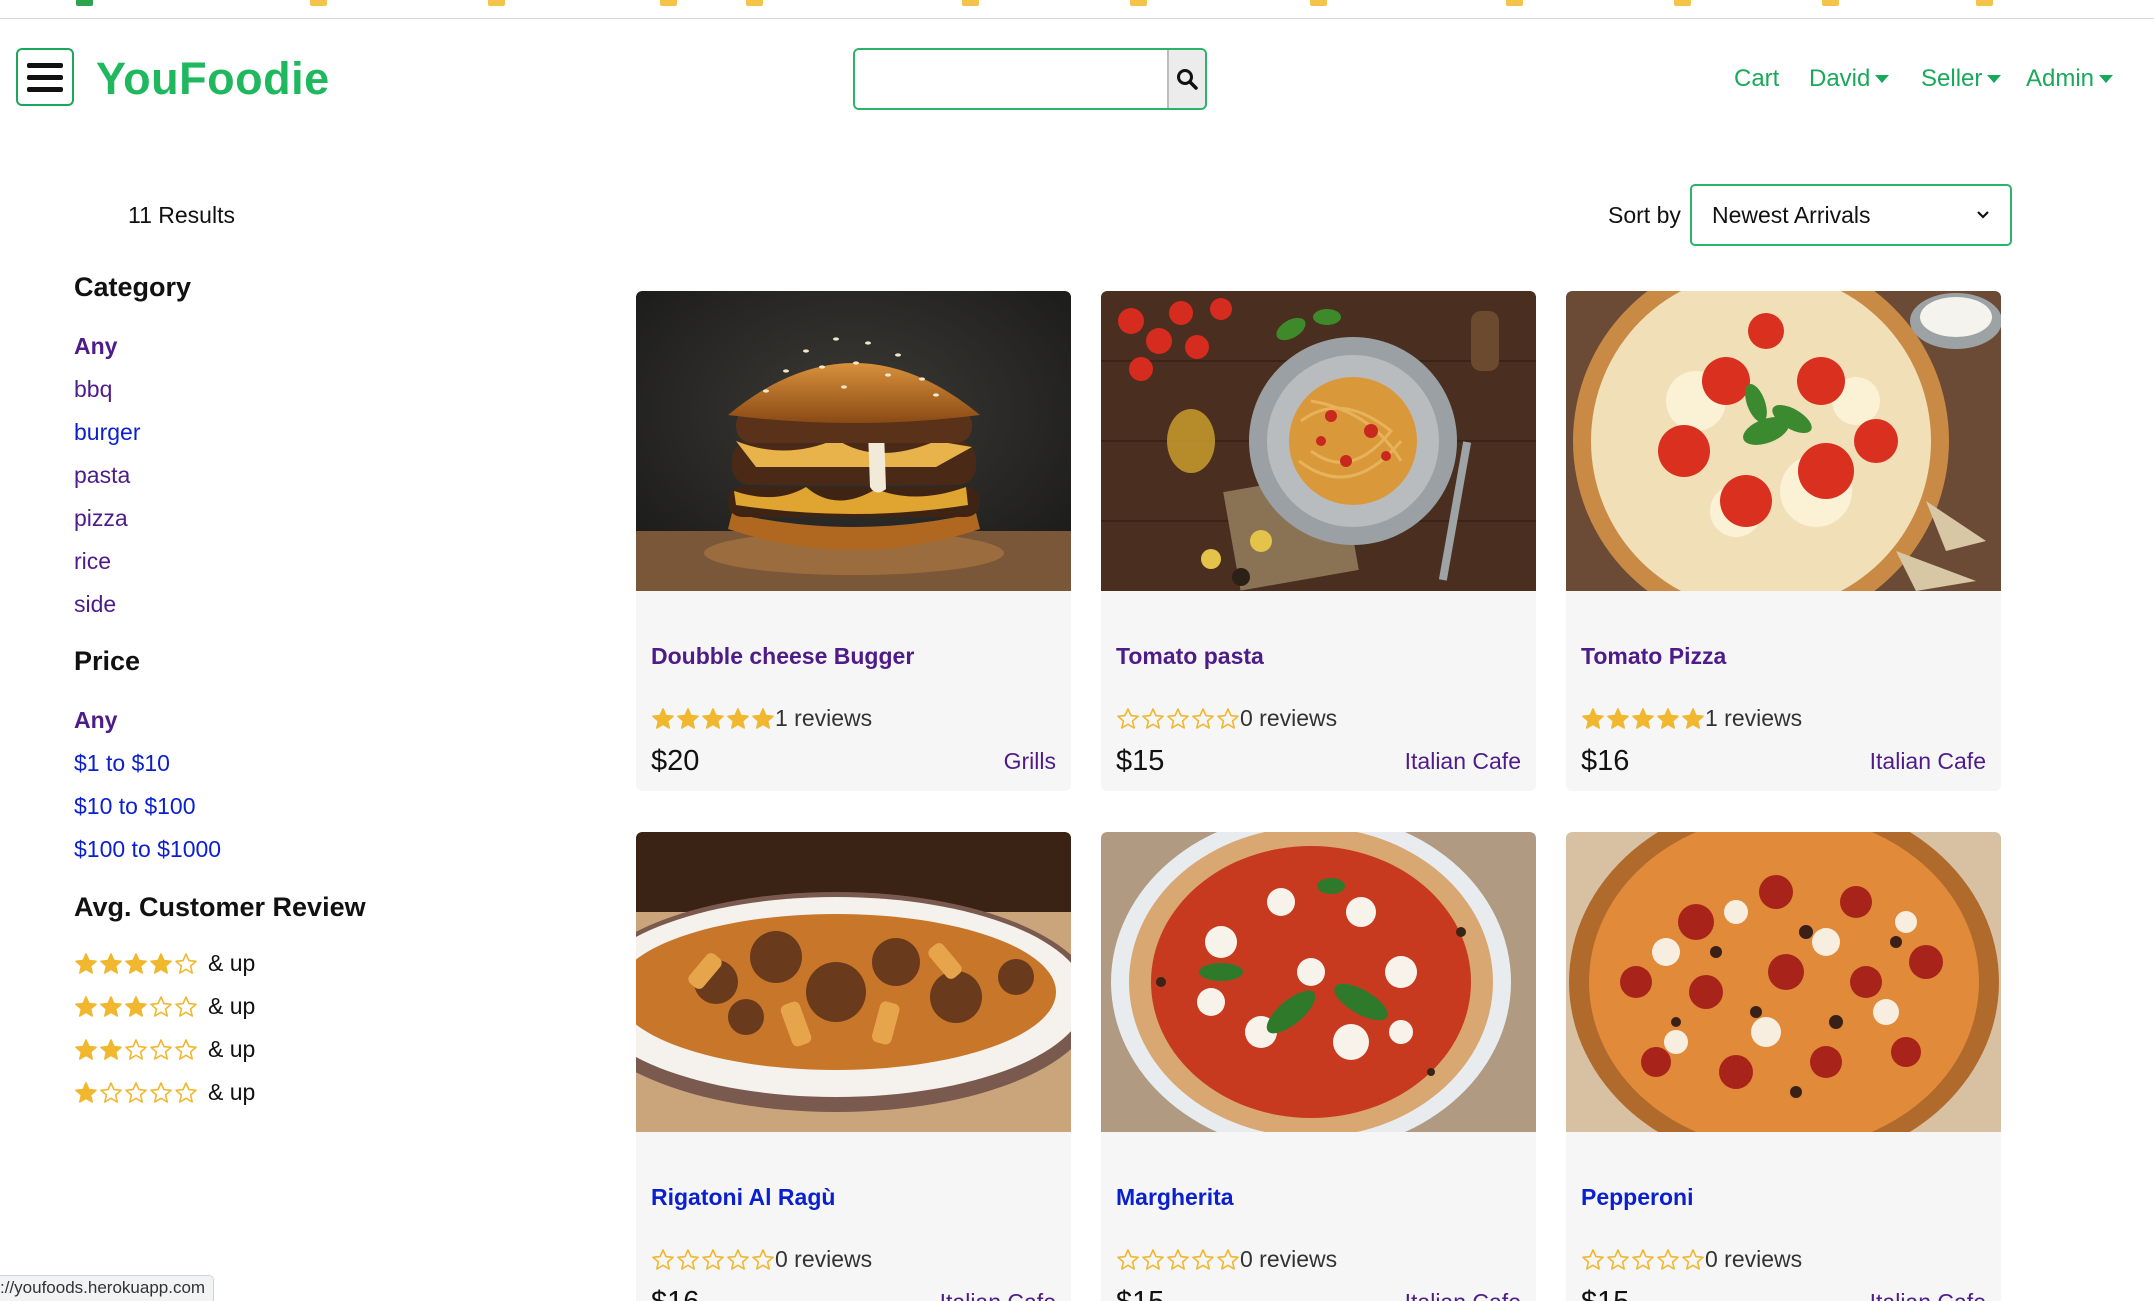 This screenshot has height=1301, width=2154. Describe the element at coordinates (1318, 441) in the screenshot. I see `product-image-spaghetti` at that location.